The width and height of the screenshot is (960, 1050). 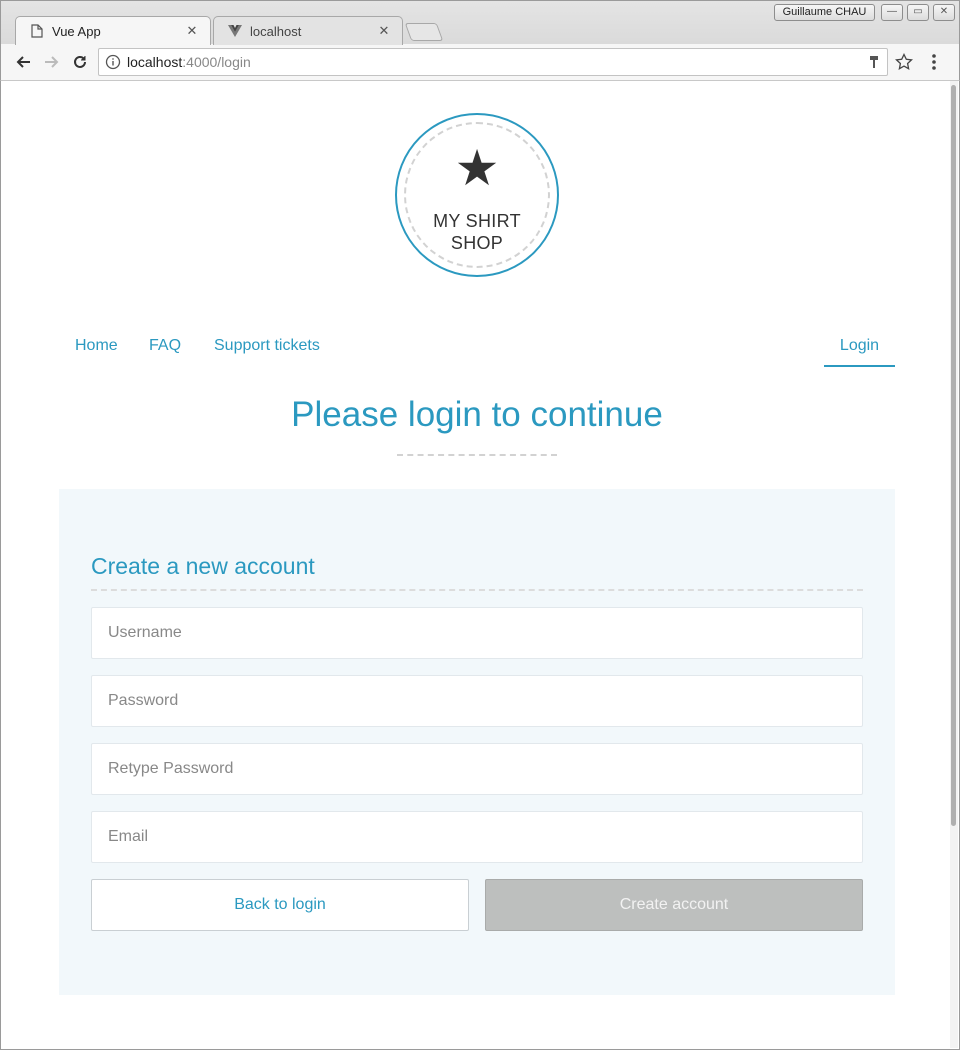 What do you see at coordinates (904, 64) in the screenshot?
I see `bookmark-star-icon` at bounding box center [904, 64].